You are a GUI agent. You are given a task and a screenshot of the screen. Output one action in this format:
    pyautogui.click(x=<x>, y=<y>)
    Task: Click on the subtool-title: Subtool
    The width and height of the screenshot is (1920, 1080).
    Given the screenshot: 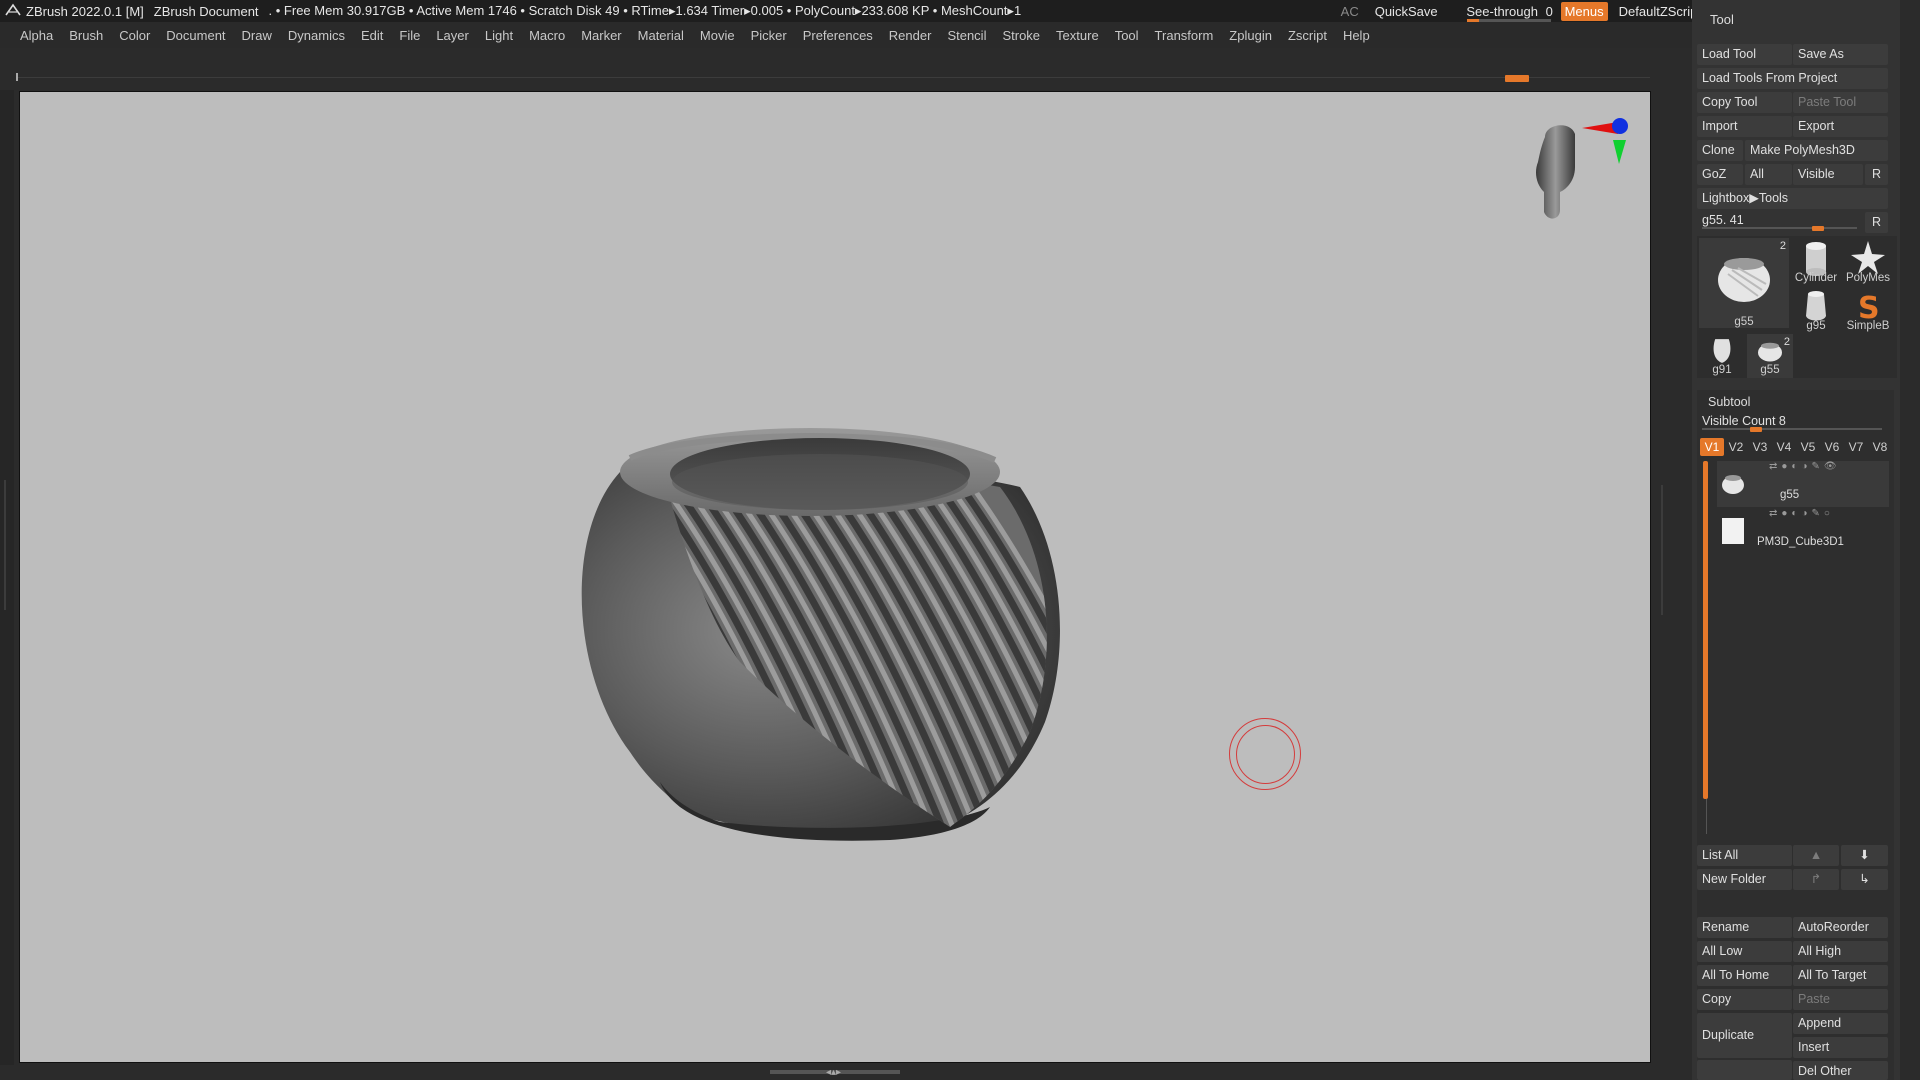 What is the action you would take?
    pyautogui.click(x=1729, y=402)
    